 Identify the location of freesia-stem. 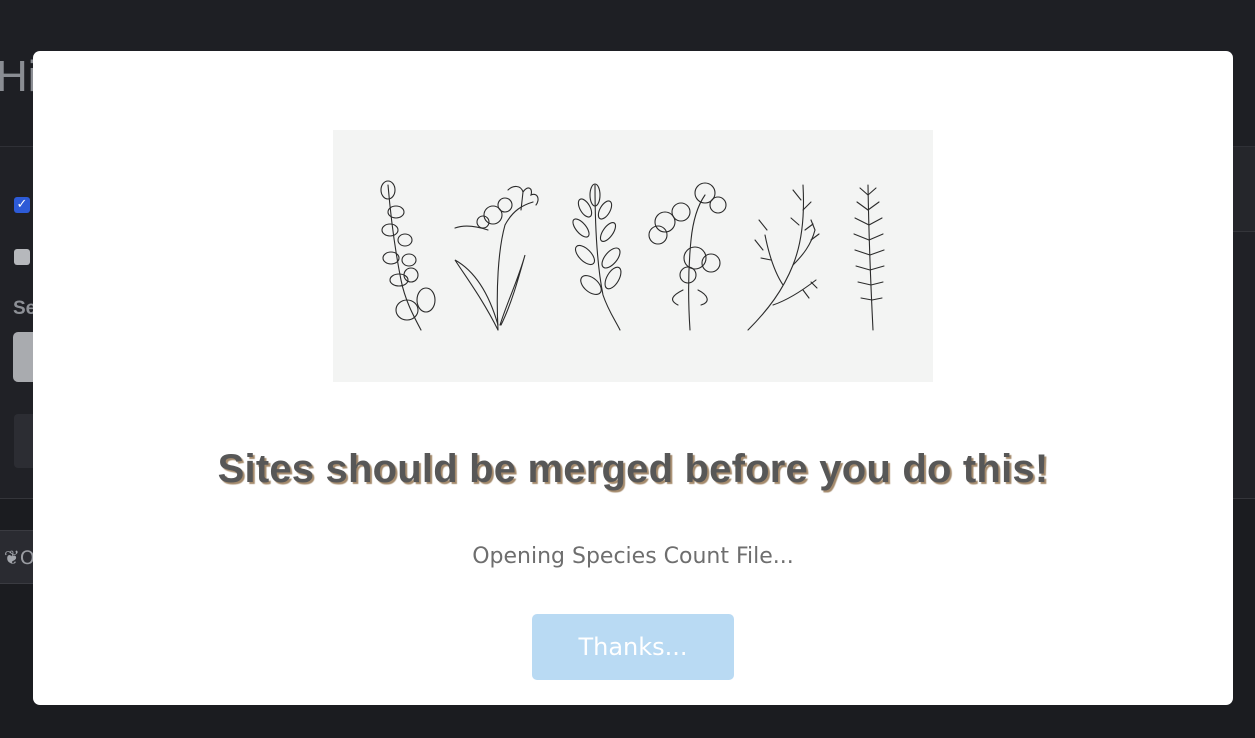
(496, 258).